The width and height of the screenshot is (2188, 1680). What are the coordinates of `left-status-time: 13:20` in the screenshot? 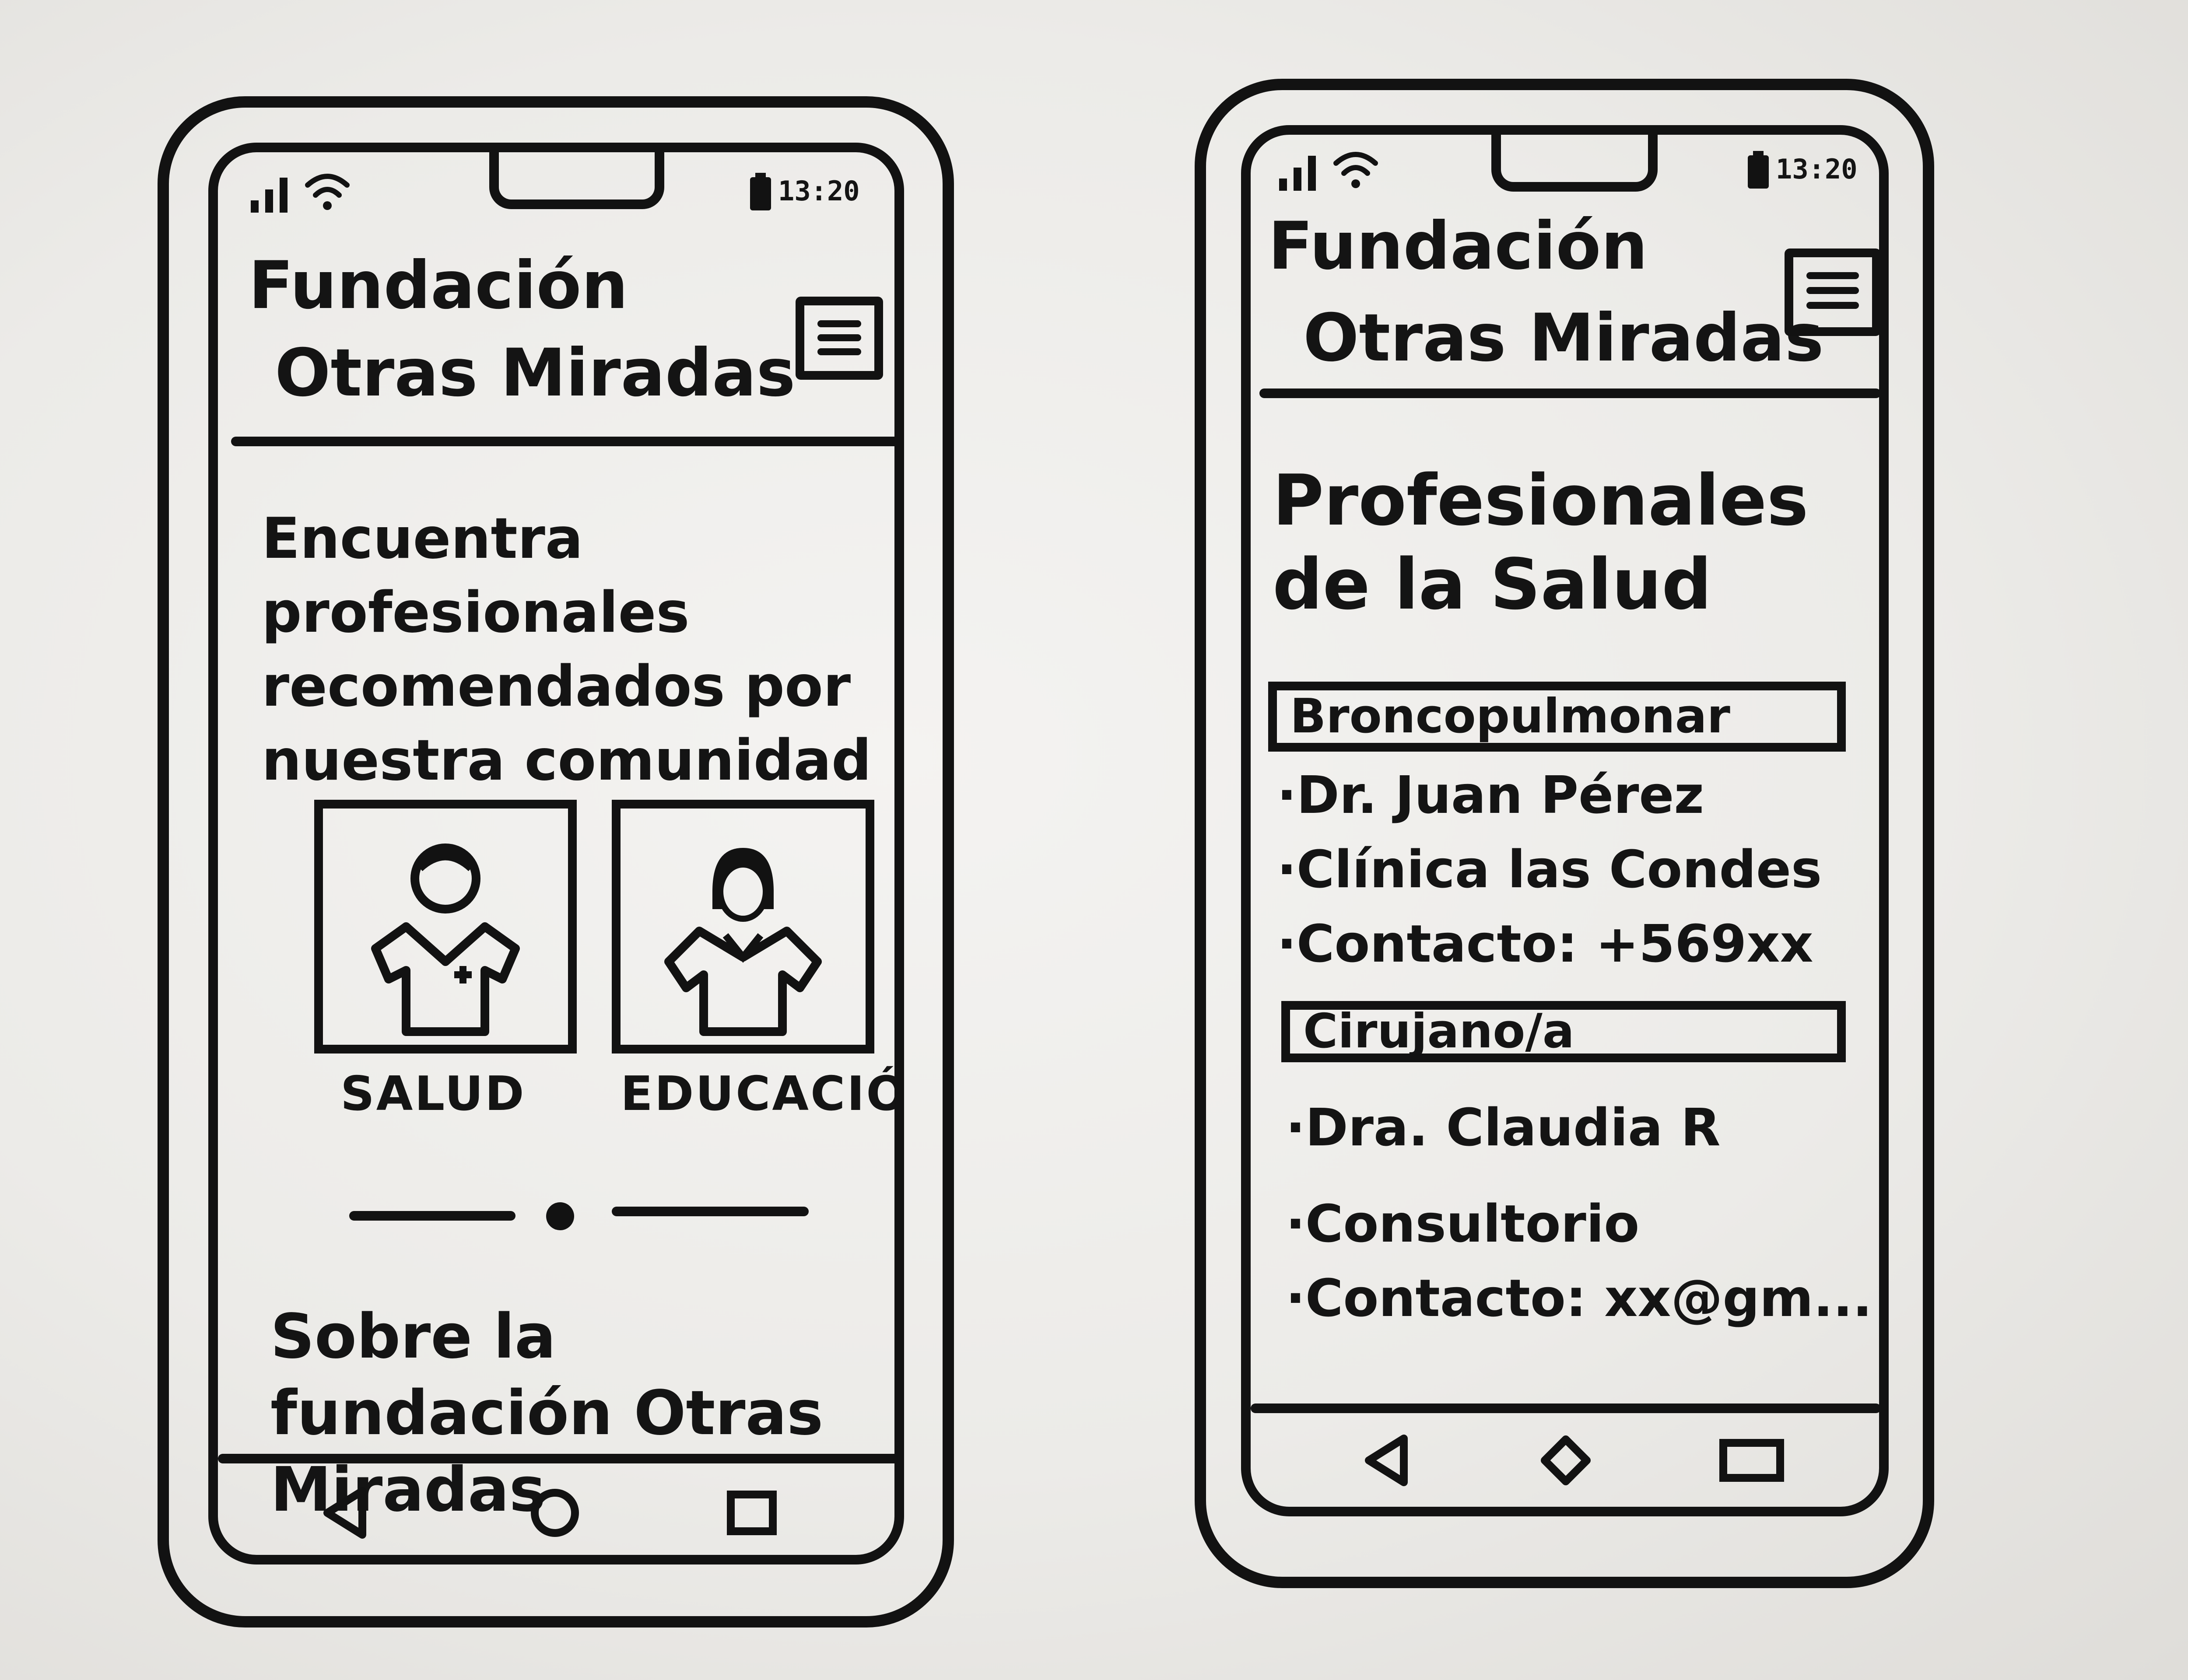 It's located at (819, 191).